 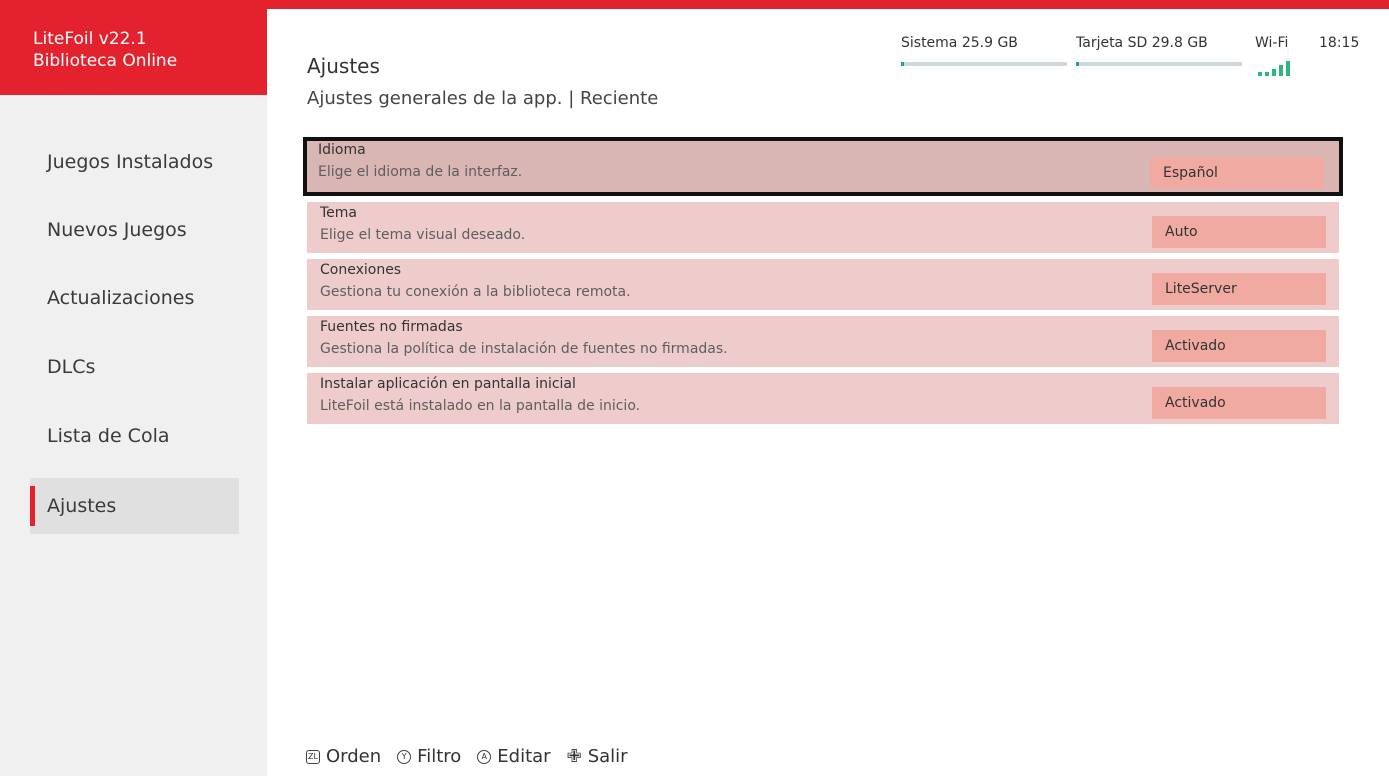 I want to click on sidebar-item-nuevos-juegos: Nuevos Juegos, so click(x=134, y=230).